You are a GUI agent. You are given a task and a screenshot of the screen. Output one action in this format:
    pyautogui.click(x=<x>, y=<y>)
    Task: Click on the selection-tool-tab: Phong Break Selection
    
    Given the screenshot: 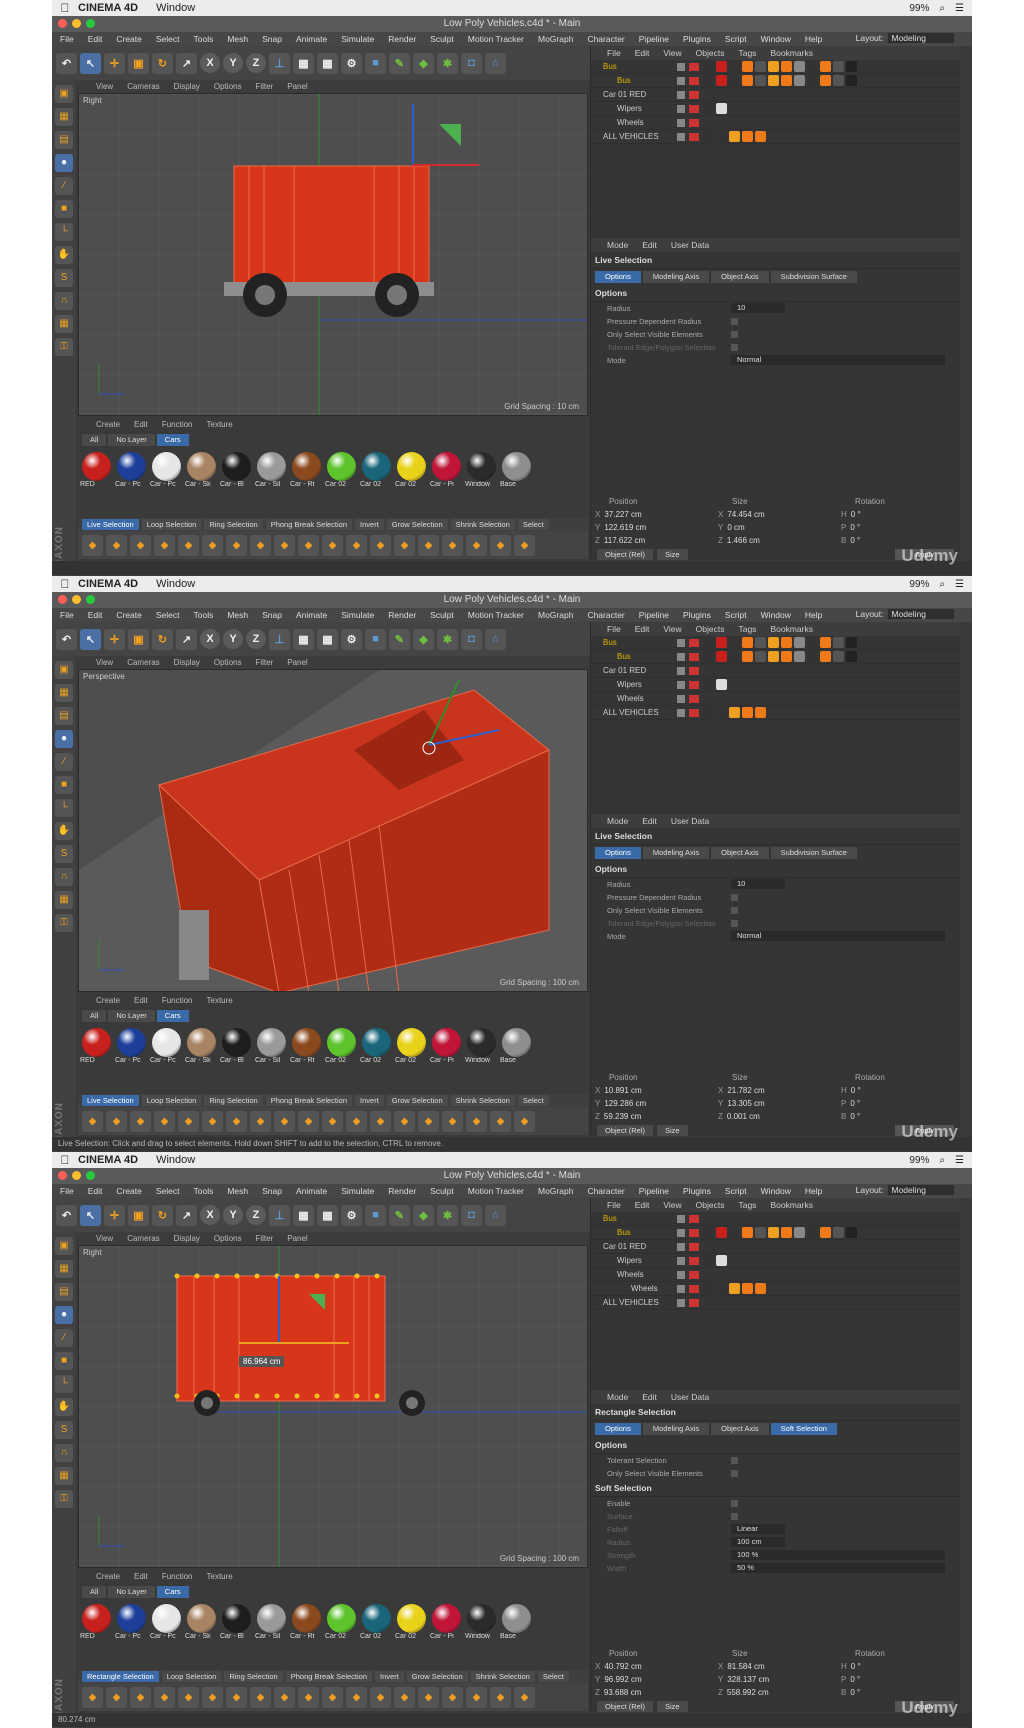 What is the action you would take?
    pyautogui.click(x=309, y=1100)
    